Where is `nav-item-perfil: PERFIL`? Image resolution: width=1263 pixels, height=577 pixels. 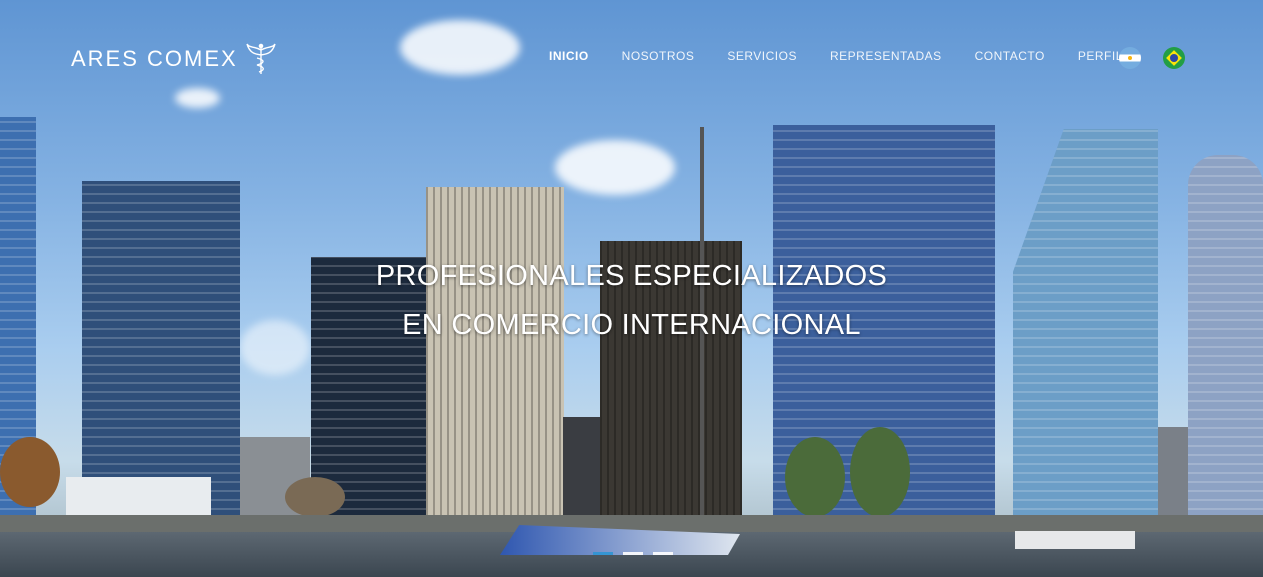
nav-item-perfil: PERFIL is located at coordinates (1100, 56).